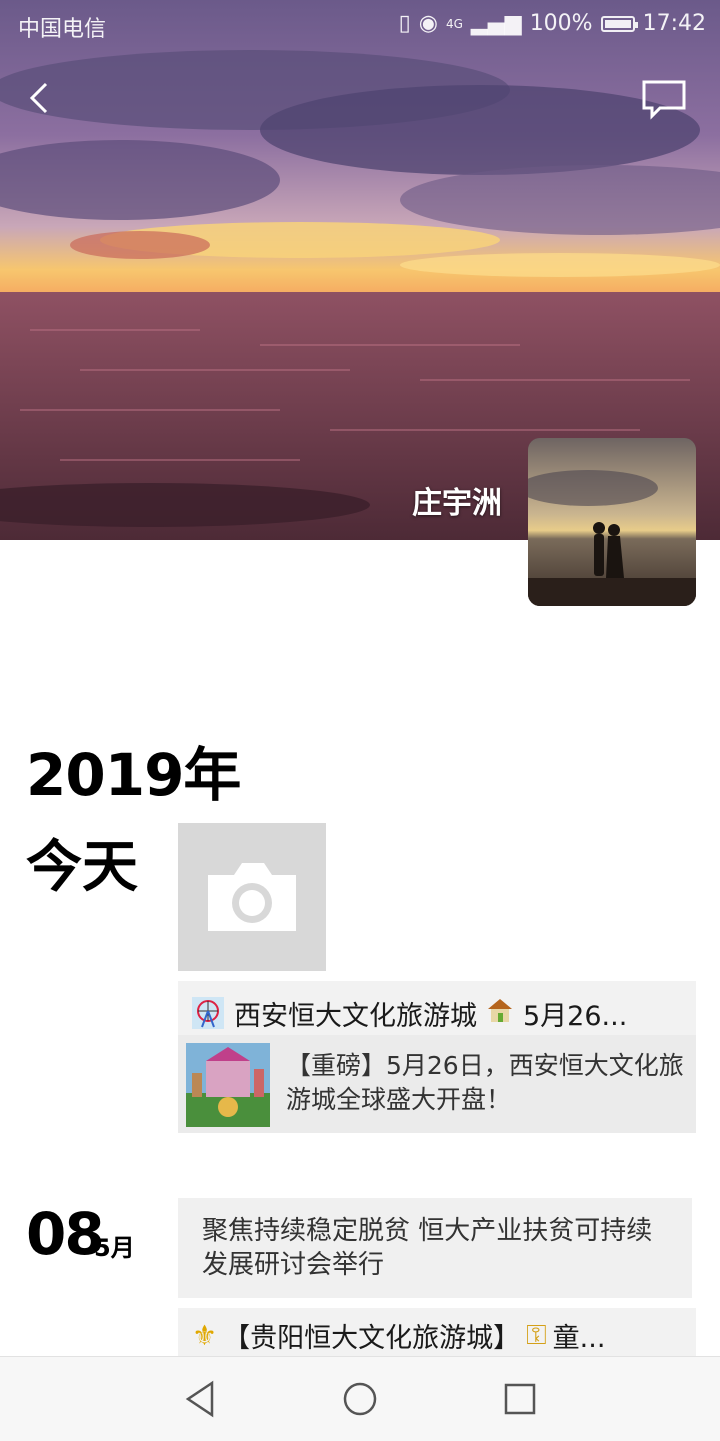  What do you see at coordinates (454, 23) in the screenshot?
I see `network-label: 4G` at bounding box center [454, 23].